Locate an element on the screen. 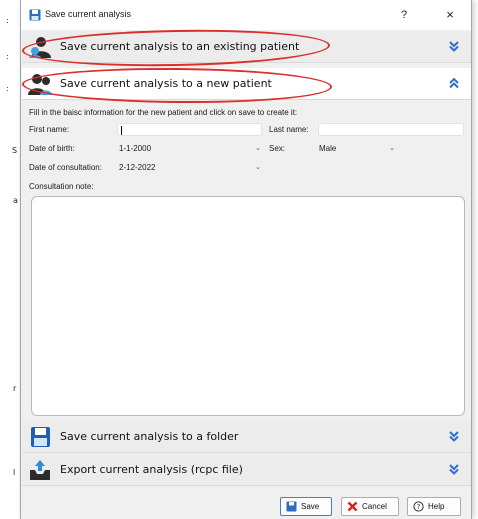  section-new-patient: Save current analysis to a new patient is located at coordinates (246, 84).